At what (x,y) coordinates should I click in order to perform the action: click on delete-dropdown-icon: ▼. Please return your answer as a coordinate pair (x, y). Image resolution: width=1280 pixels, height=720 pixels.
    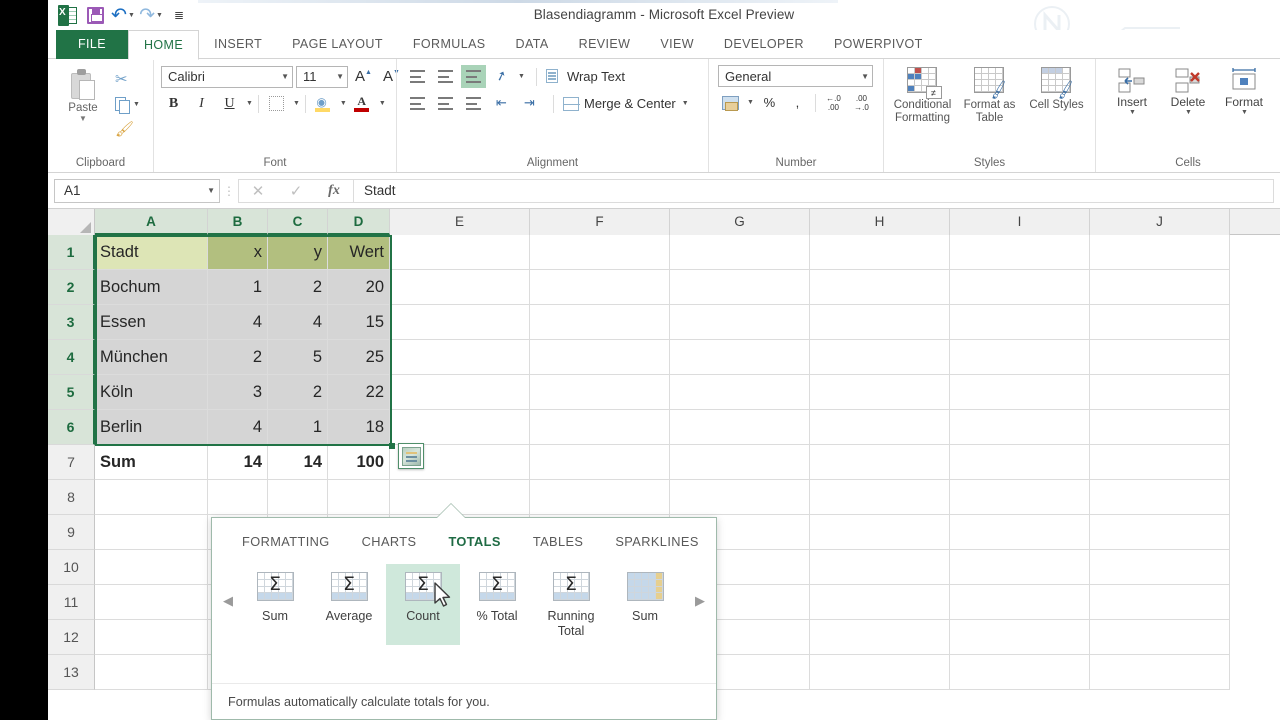
    Looking at the image, I should click on (1188, 112).